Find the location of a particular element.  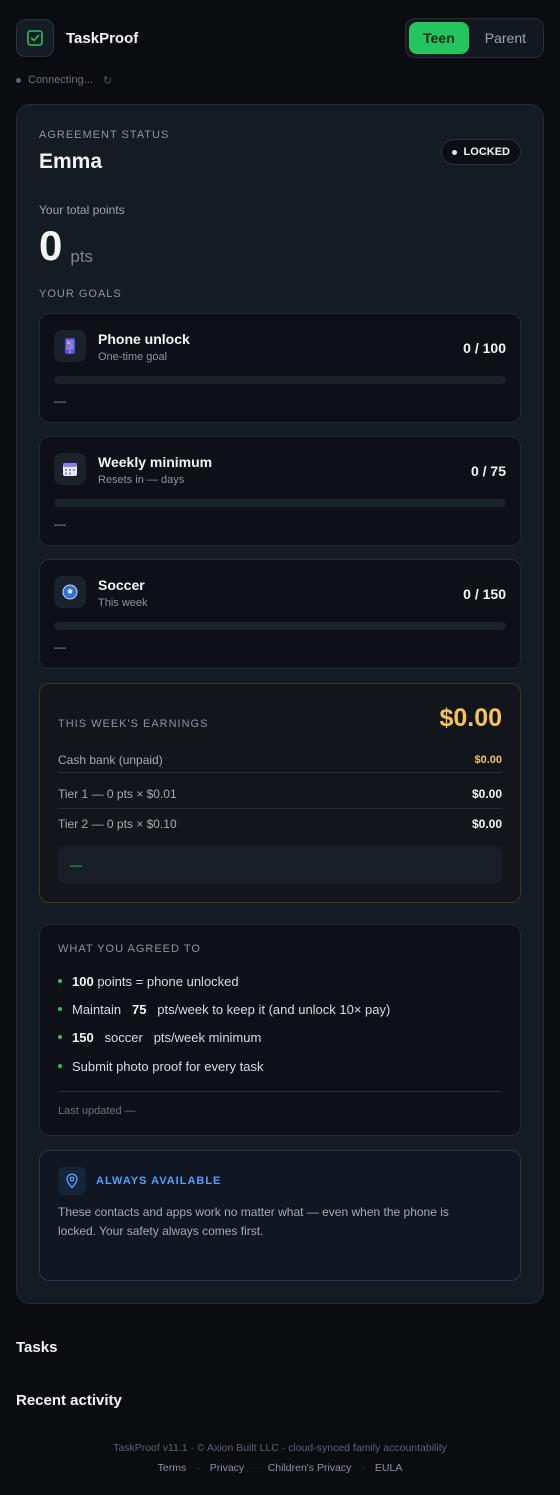

last-updated: Last updated — is located at coordinates (97, 1111).